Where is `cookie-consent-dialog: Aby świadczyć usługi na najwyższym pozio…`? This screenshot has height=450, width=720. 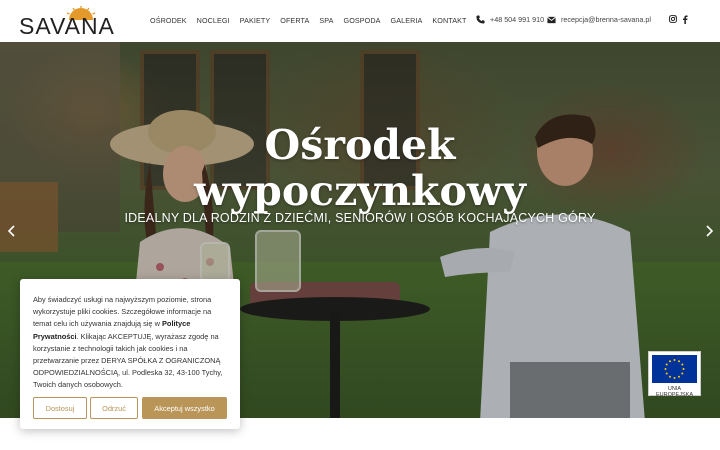
cookie-consent-dialog: Aby świadczyć usługi na najwyższym pozio… is located at coordinates (130, 354).